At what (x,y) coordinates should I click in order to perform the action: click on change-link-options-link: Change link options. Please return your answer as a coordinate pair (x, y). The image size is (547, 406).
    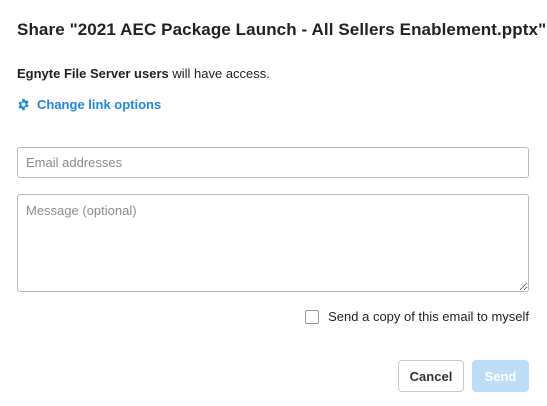
    Looking at the image, I should click on (89, 104).